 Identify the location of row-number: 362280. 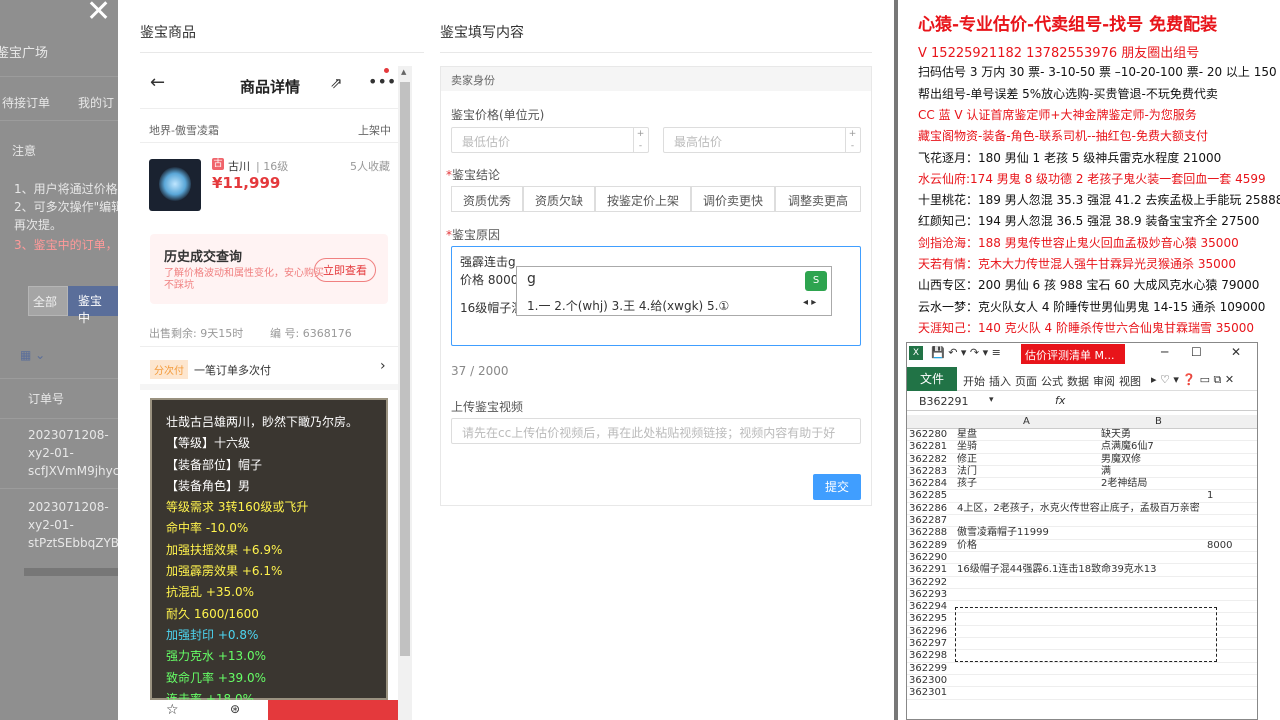
(931, 435).